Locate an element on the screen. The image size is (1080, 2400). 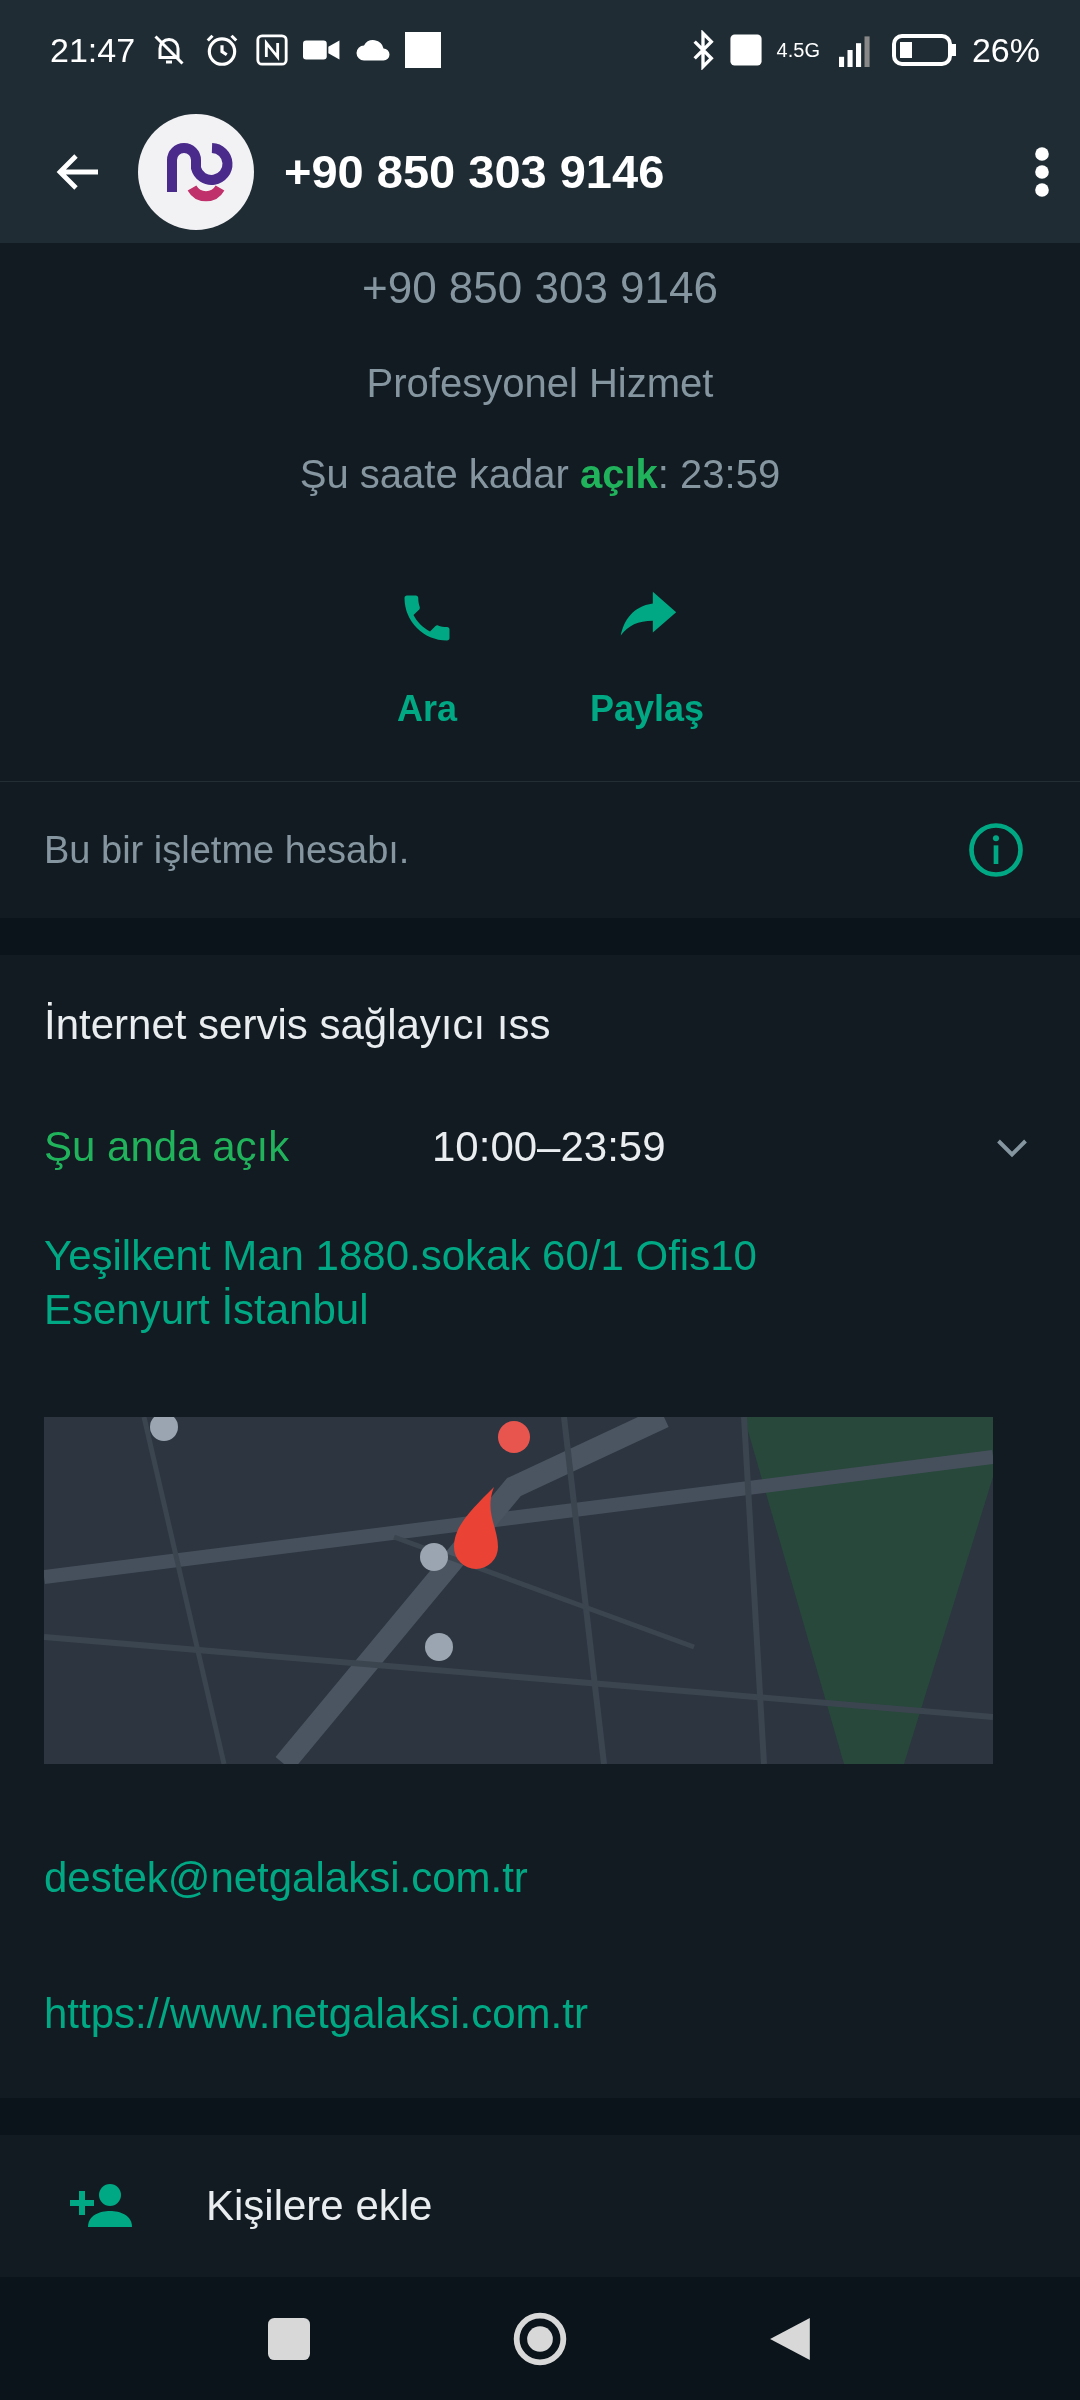
address-link: Yeşilkent Man 1880.sokak 60/1 Ofis10 Esenyurt İstanbul is located at coordinates (444, 1286).